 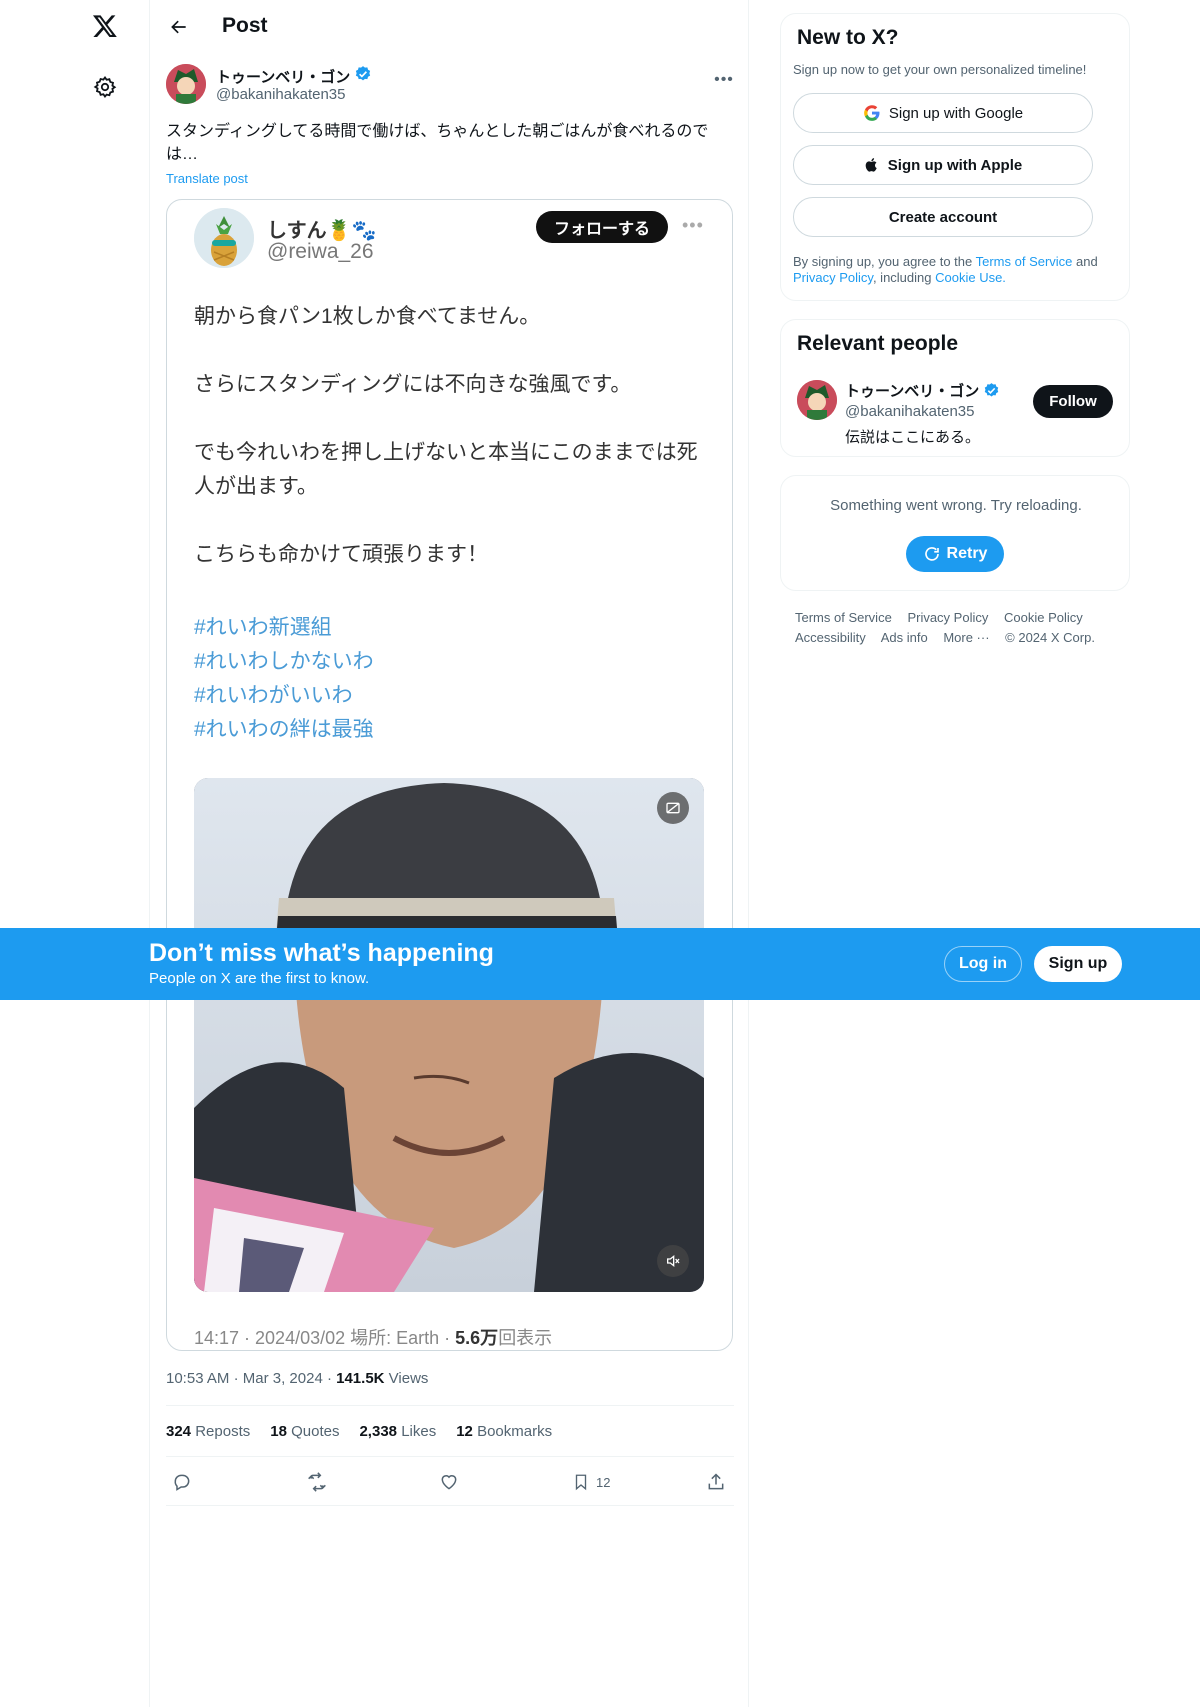 What do you see at coordinates (1073, 401) in the screenshot?
I see `follow-button: Follow` at bounding box center [1073, 401].